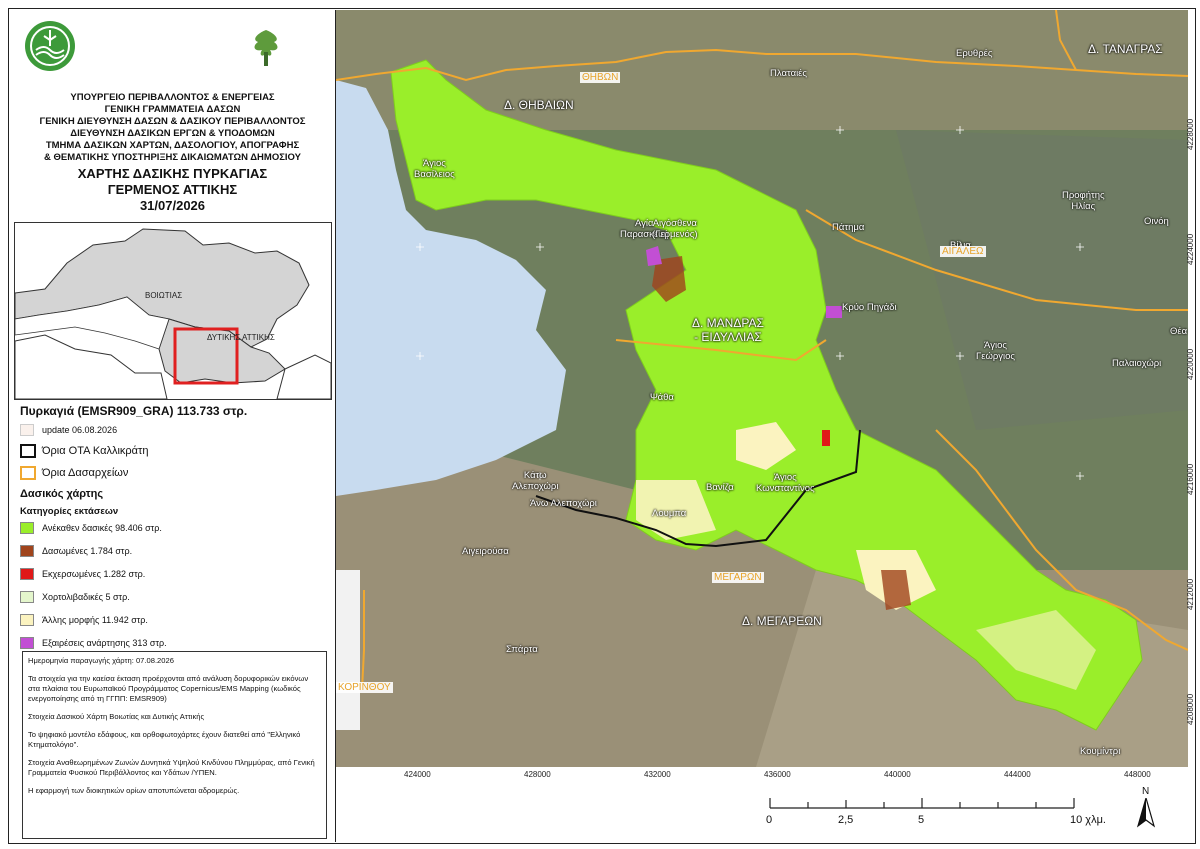 This screenshot has width=1200, height=849. I want to click on scale-bar, so click(922, 803).